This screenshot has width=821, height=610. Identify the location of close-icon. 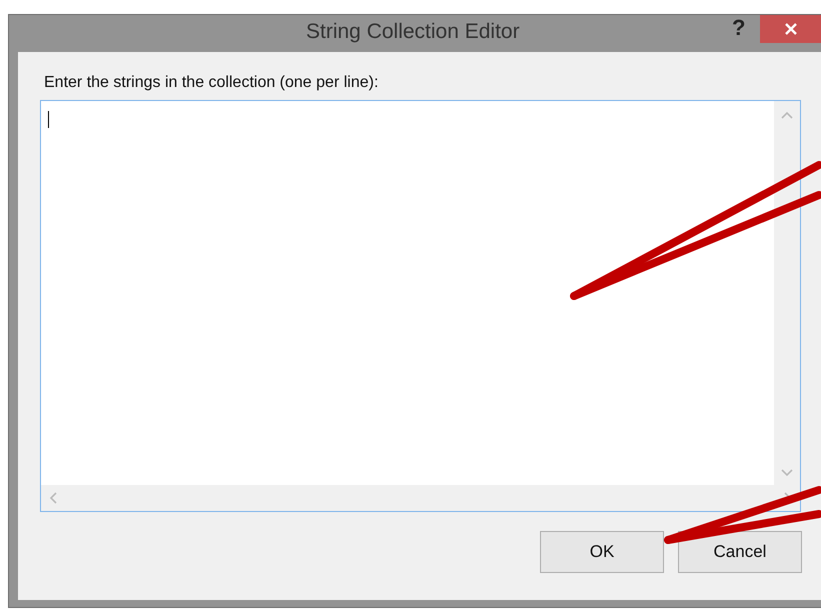
(791, 29).